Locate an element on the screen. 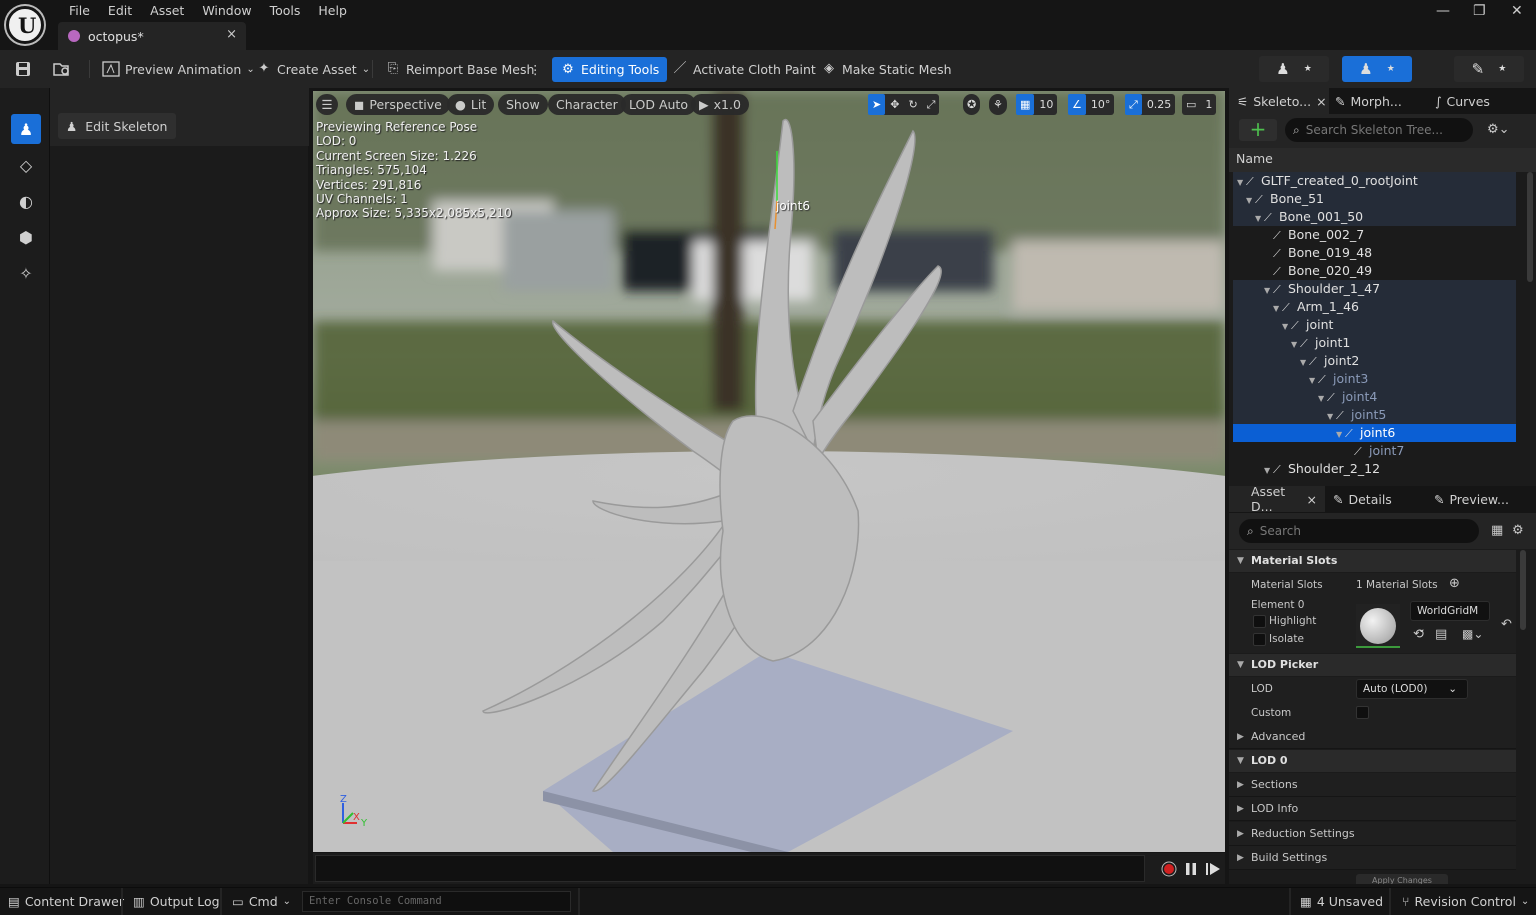  bone-row: ⟋ Bone_002_7 is located at coordinates (1374, 235).